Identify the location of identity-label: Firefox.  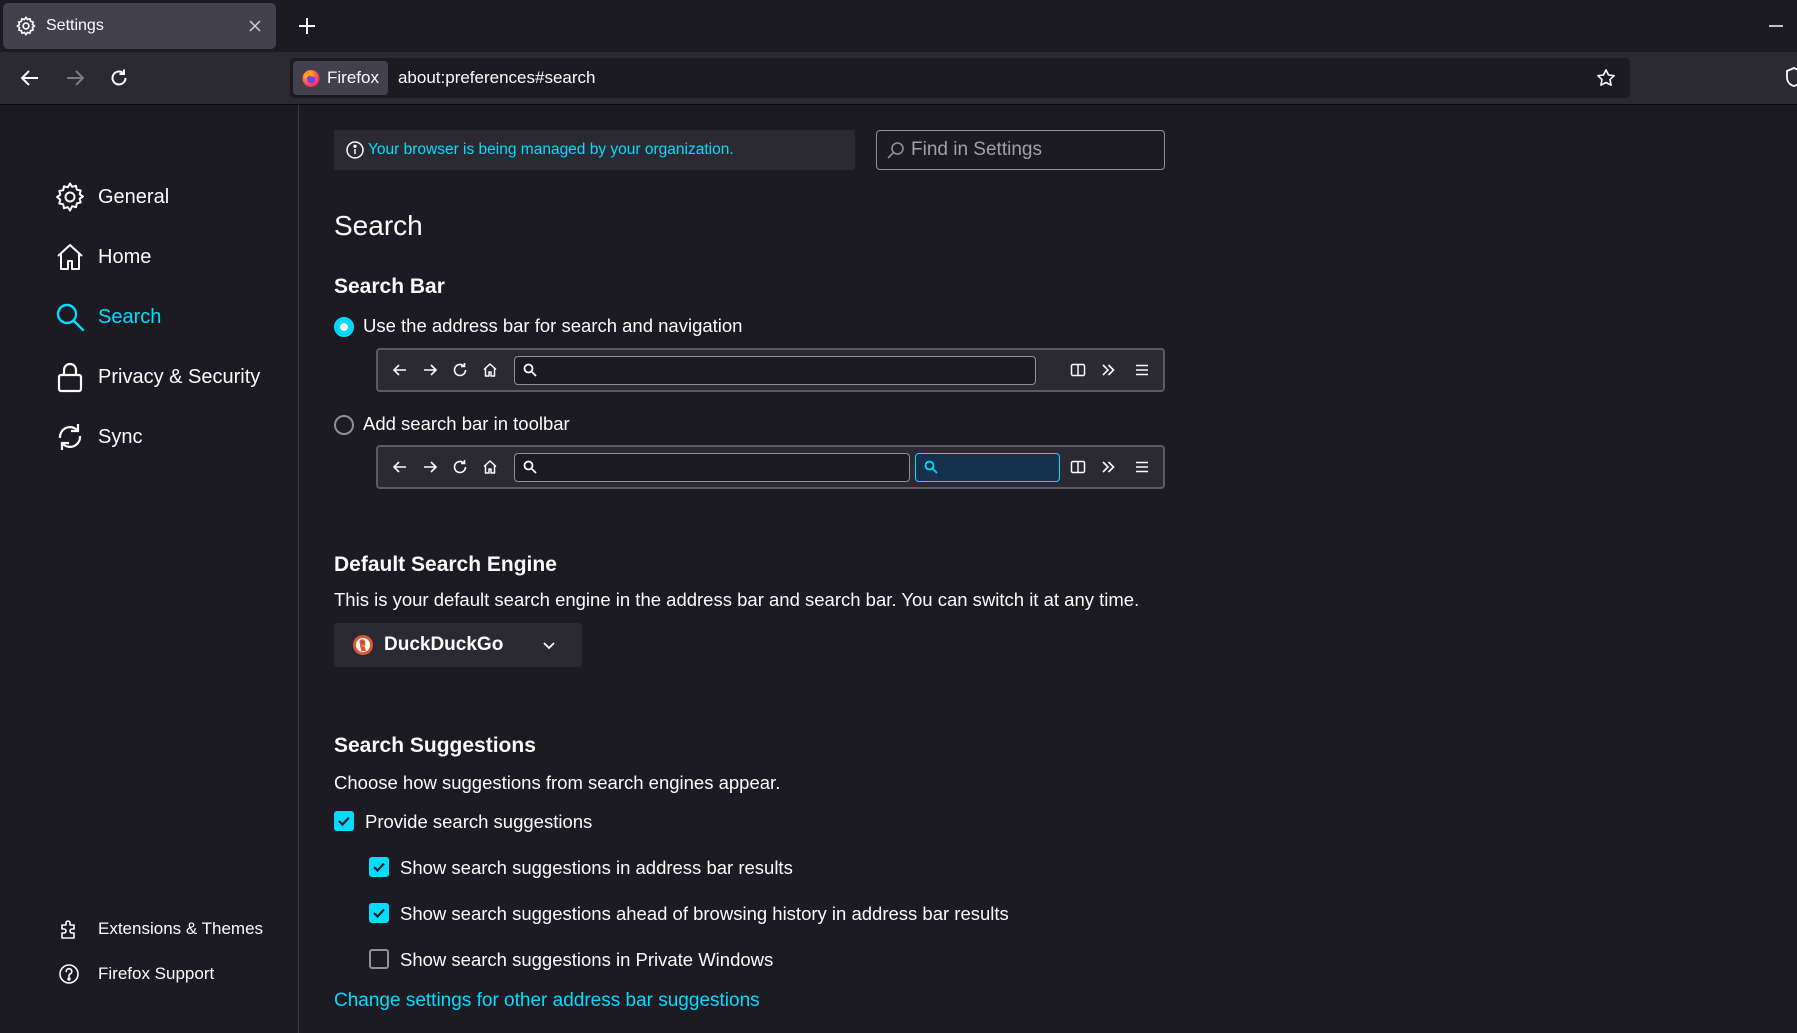
(353, 77).